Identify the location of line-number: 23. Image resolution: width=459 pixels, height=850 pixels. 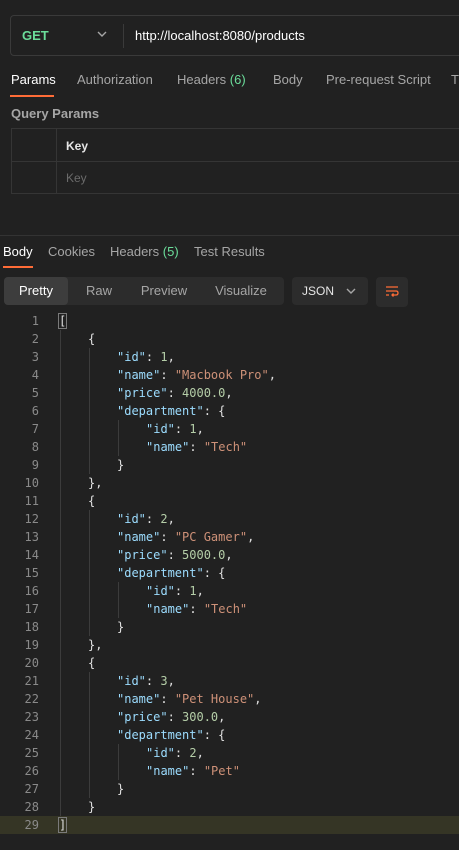
(31, 717).